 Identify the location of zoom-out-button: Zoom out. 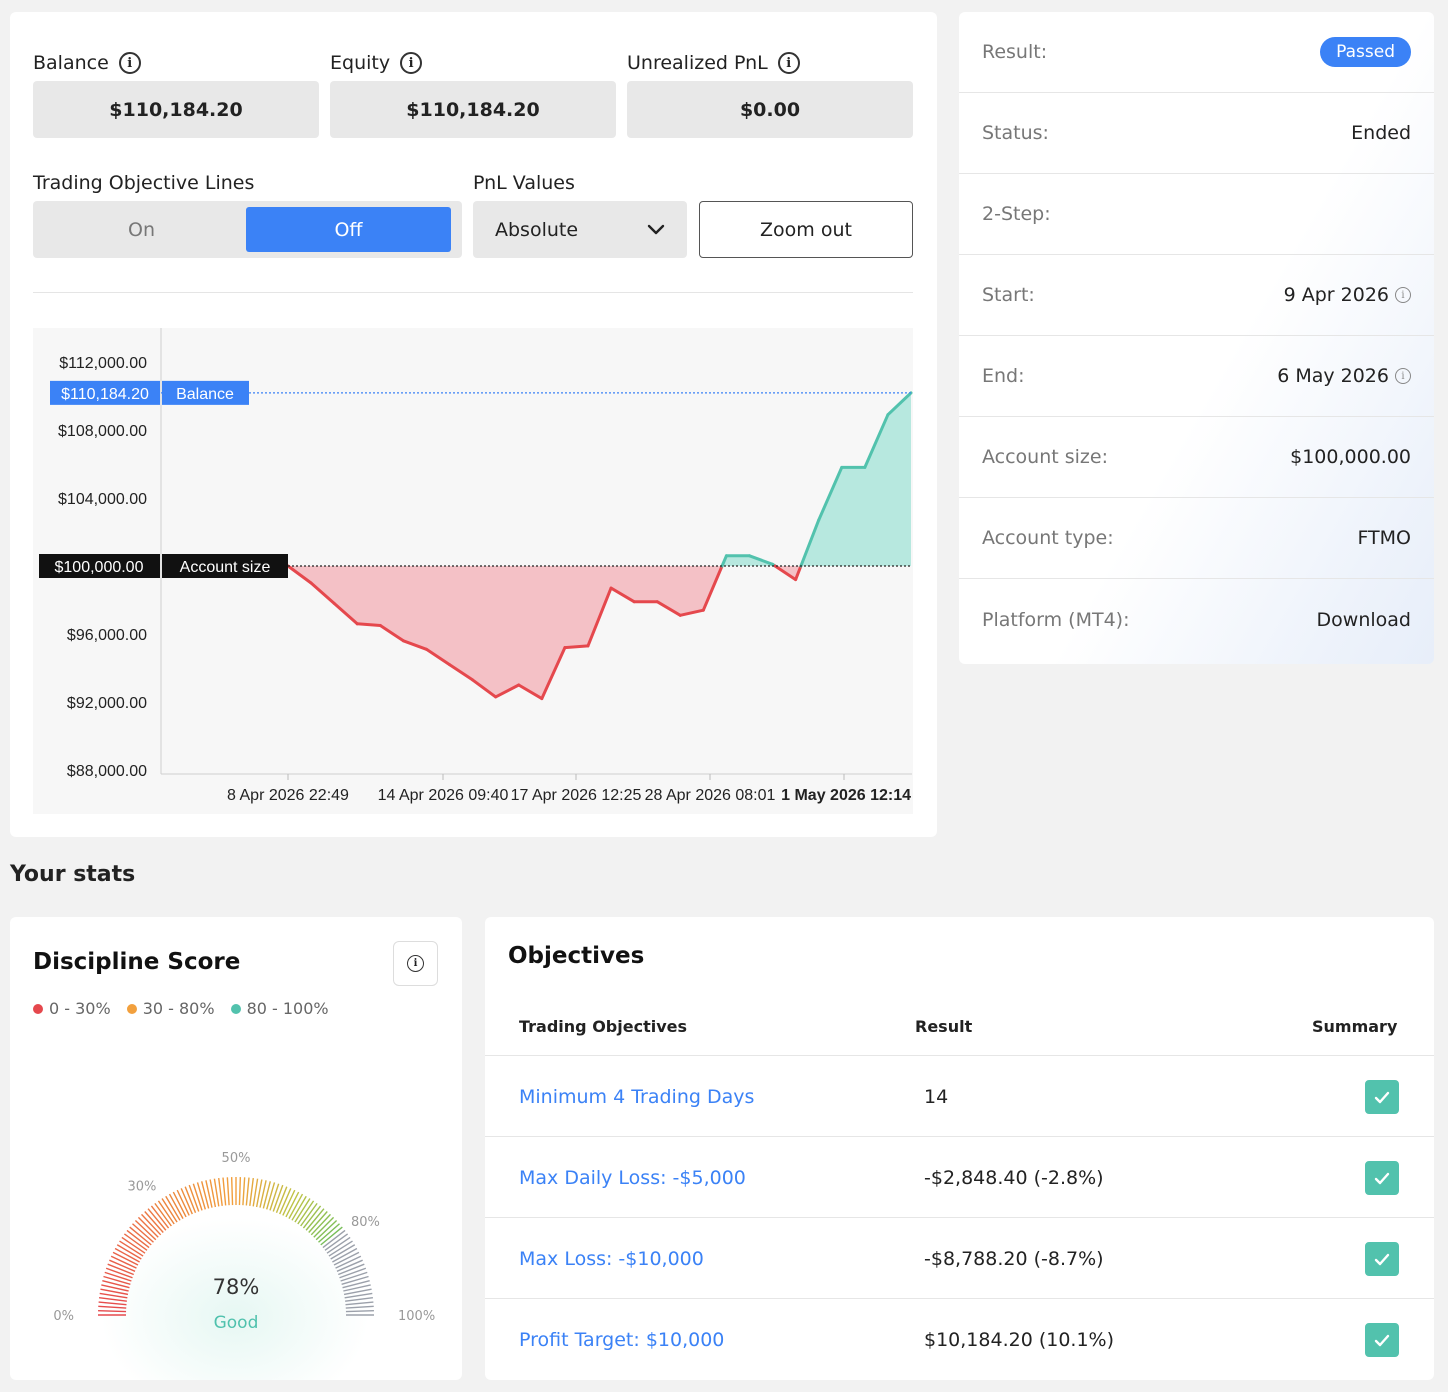
(806, 229).